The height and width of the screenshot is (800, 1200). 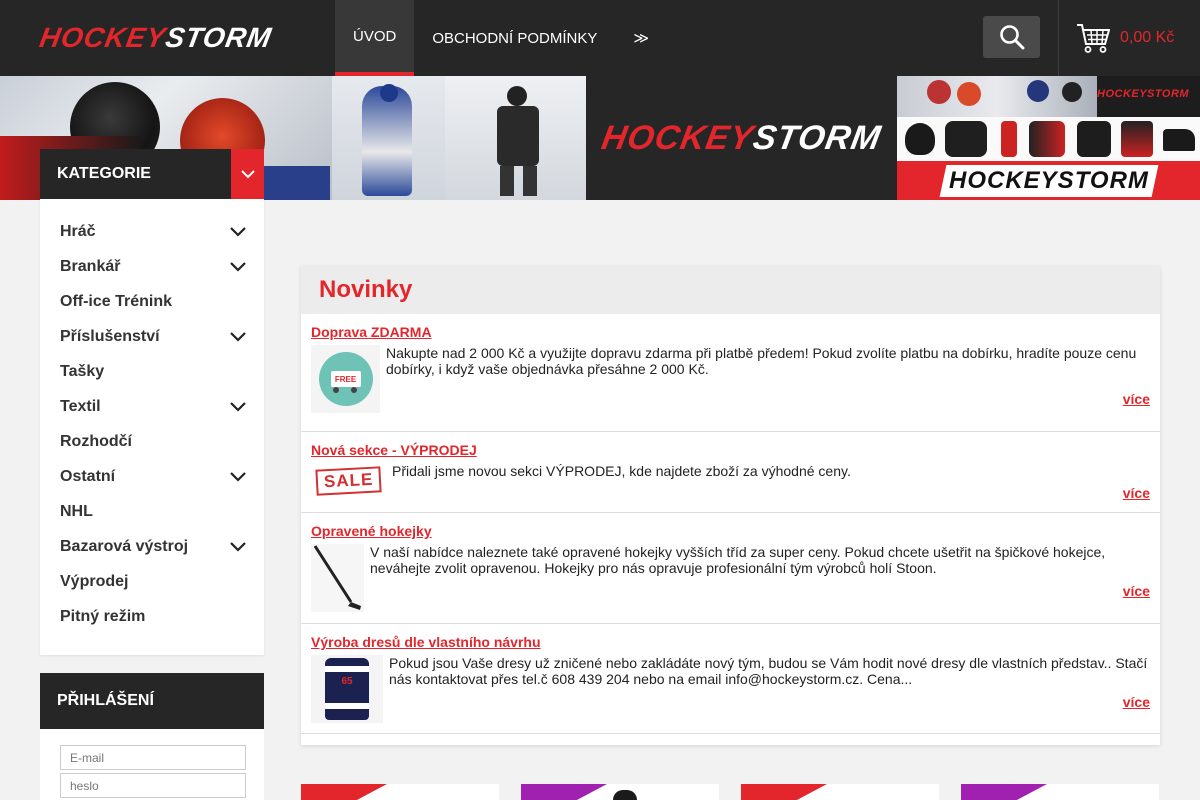 I want to click on banner-photo-skater, so click(x=515, y=138).